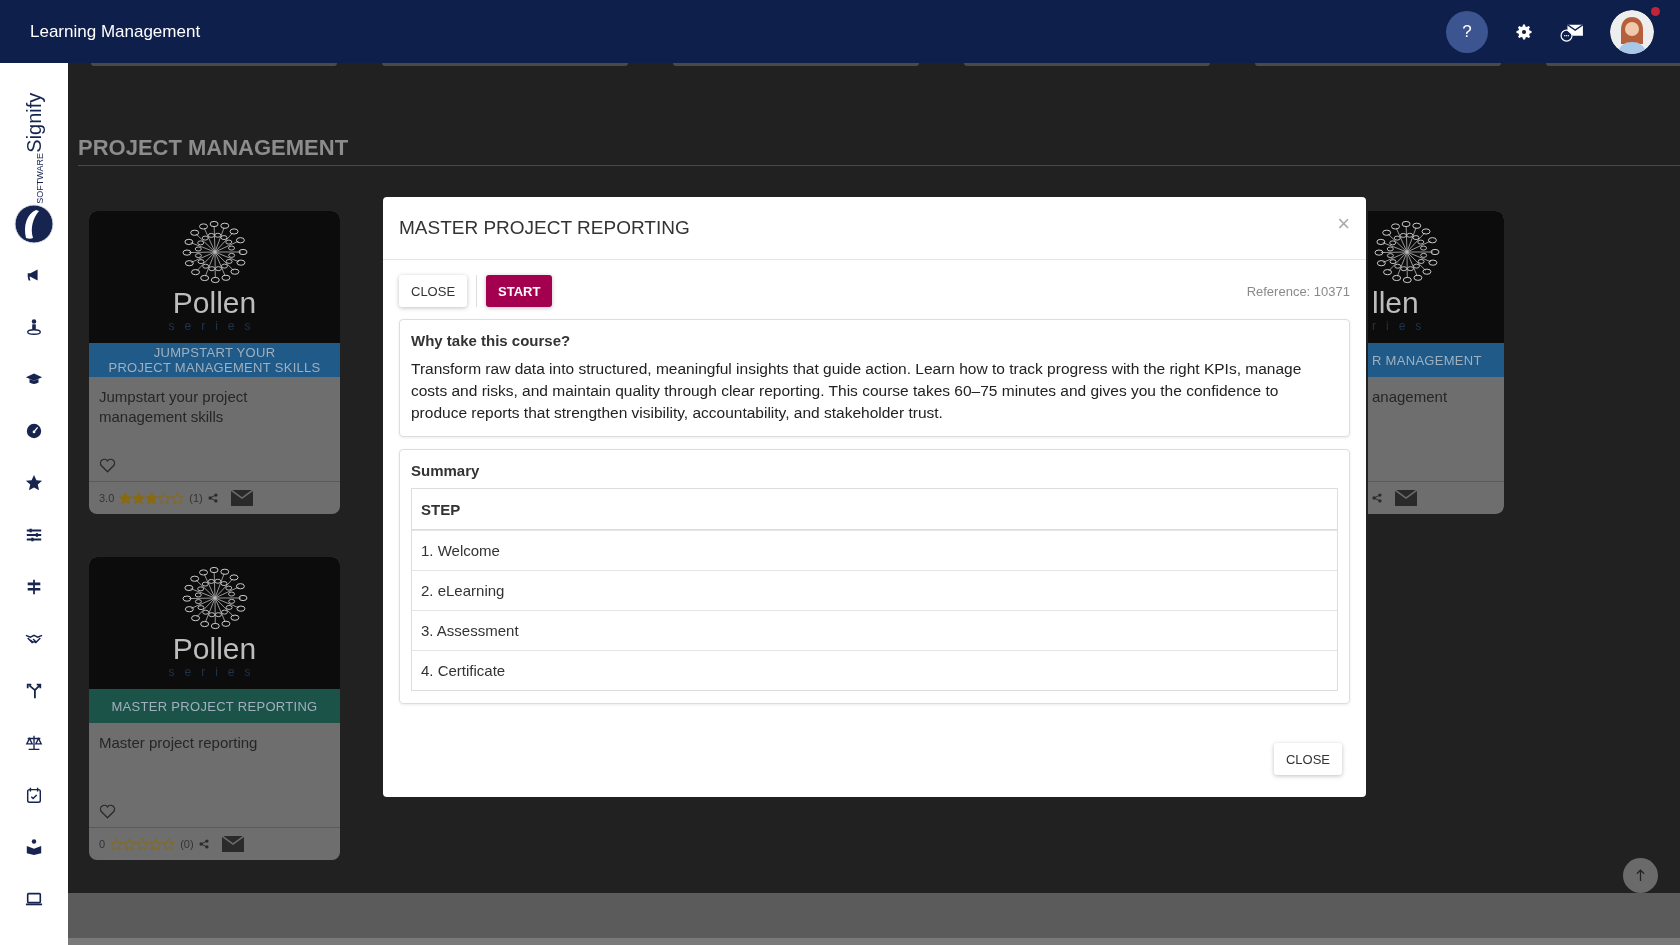 The width and height of the screenshot is (1680, 945). I want to click on course-title: Jumpstart your project management skills, so click(174, 407).